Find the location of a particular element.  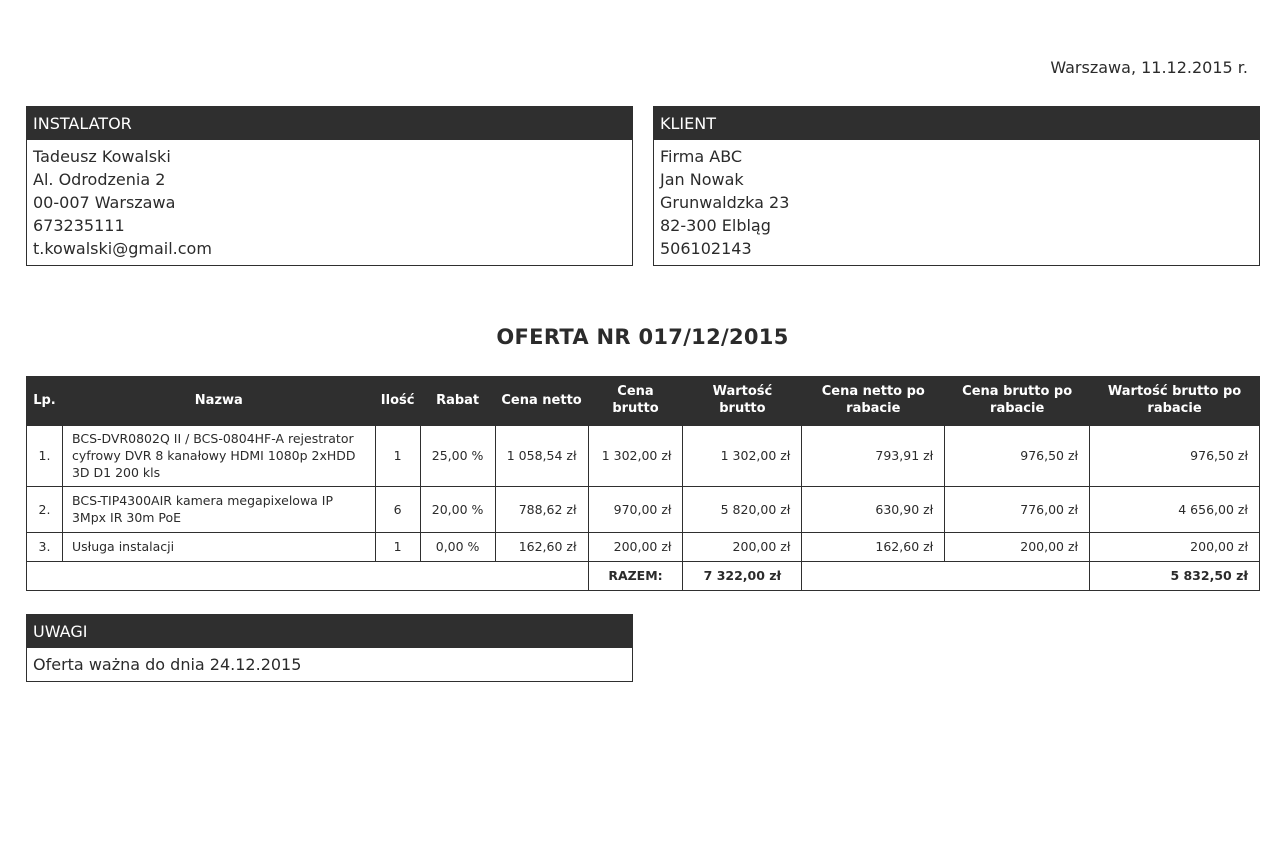

header-nazwa: Nazwa is located at coordinates (218, 400).